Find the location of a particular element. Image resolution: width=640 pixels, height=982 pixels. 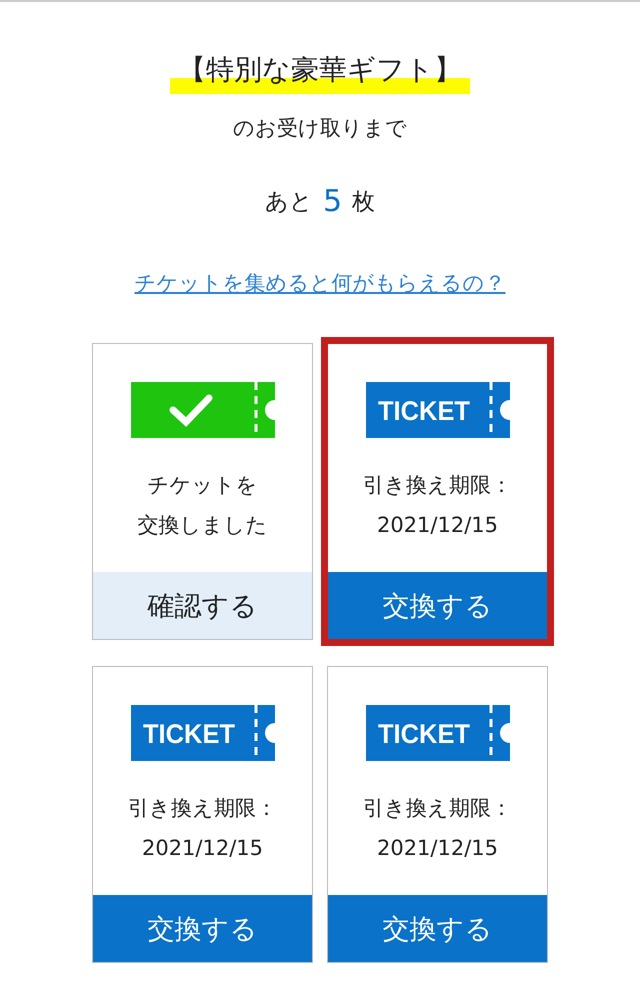

remaining-unit: 枚 is located at coordinates (364, 202).